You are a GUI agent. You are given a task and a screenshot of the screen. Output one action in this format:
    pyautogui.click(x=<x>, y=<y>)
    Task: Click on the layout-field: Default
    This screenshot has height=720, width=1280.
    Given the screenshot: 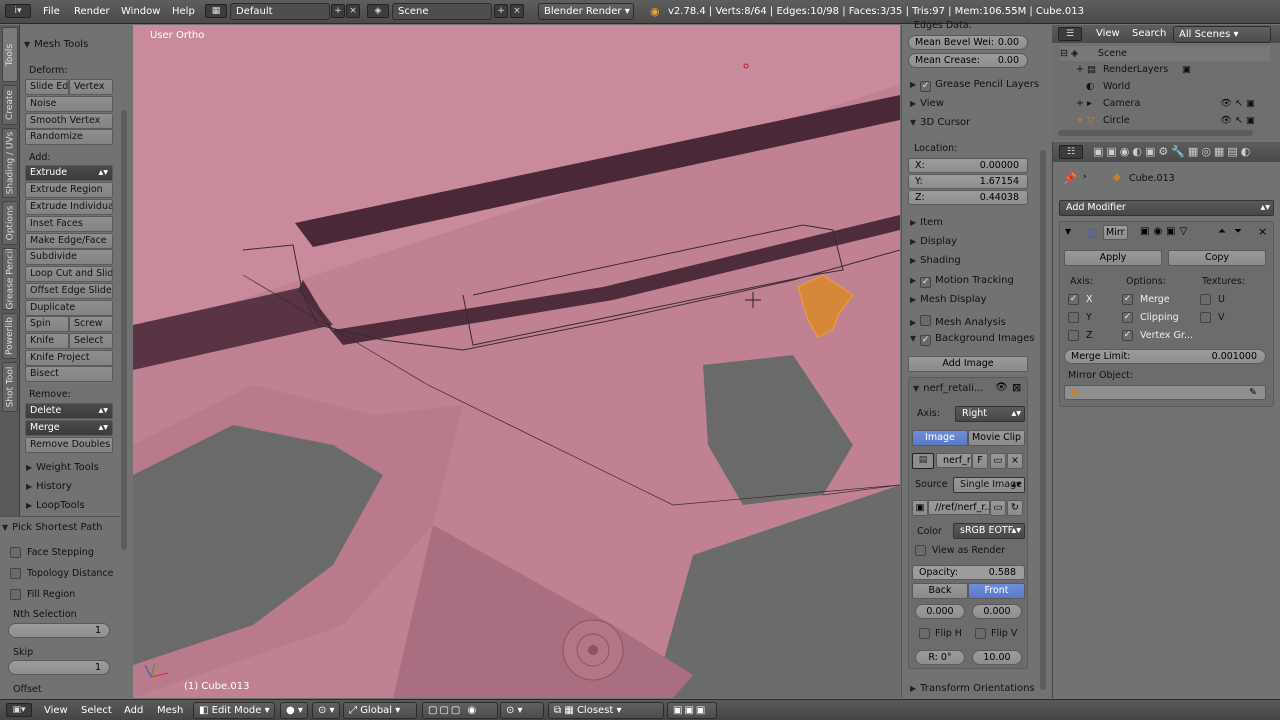 What is the action you would take?
    pyautogui.click(x=280, y=11)
    